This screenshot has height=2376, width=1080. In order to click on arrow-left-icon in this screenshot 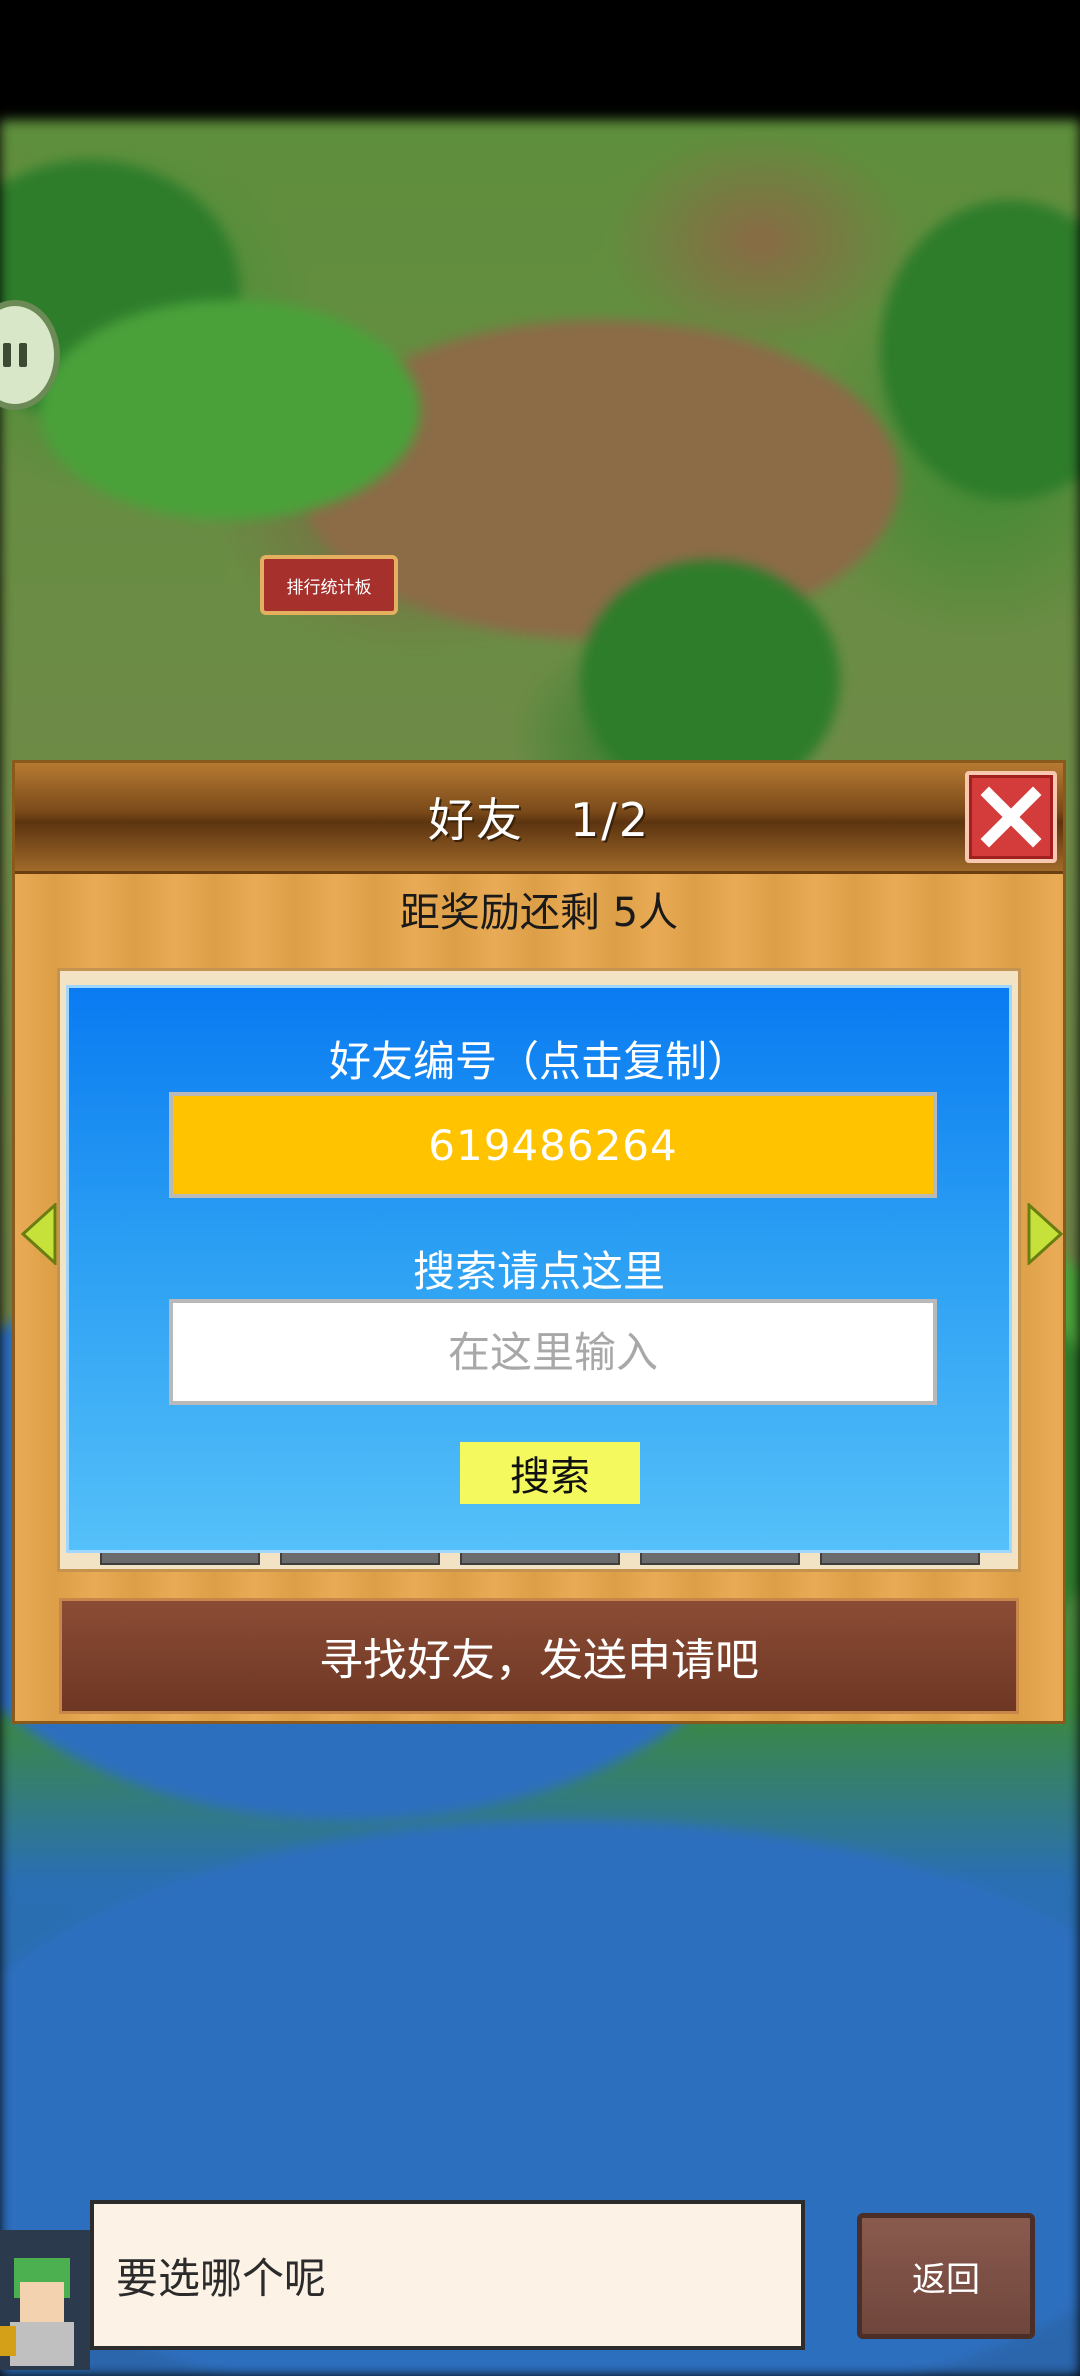, I will do `click(39, 1234)`.